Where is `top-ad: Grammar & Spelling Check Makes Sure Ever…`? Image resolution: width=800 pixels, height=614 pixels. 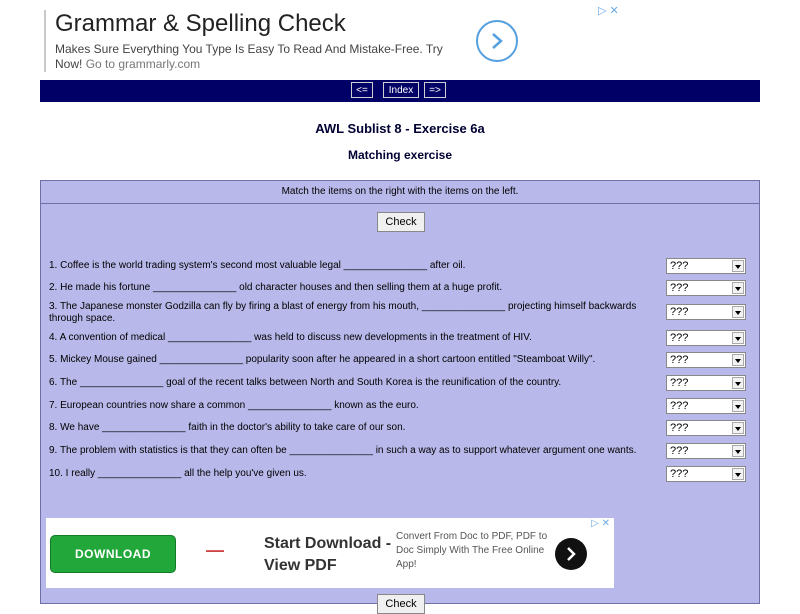 top-ad: Grammar & Spelling Check Makes Sure Ever… is located at coordinates (305, 41).